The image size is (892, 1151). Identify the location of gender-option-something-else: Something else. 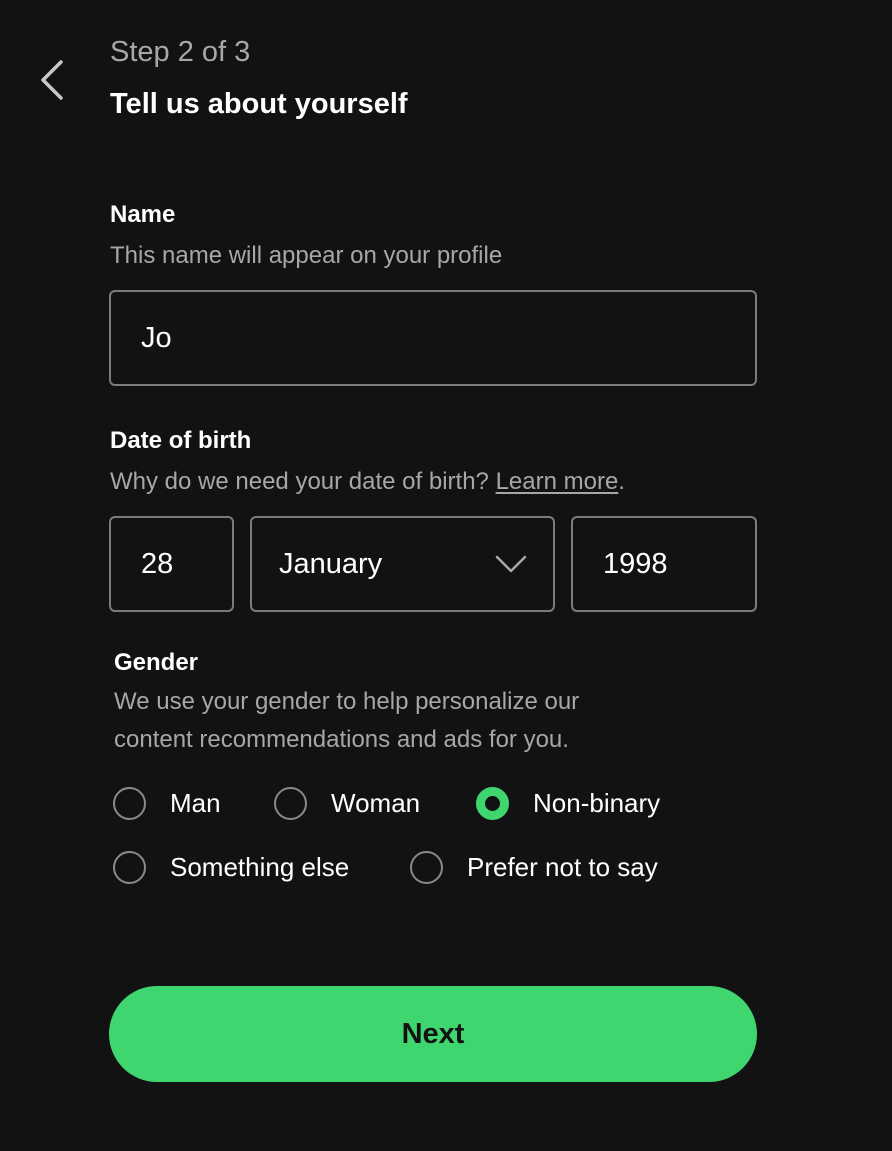
(231, 867).